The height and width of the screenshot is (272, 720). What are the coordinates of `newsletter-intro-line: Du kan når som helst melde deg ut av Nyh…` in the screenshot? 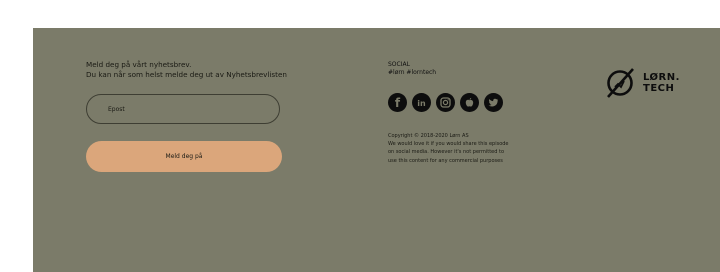 It's located at (186, 74).